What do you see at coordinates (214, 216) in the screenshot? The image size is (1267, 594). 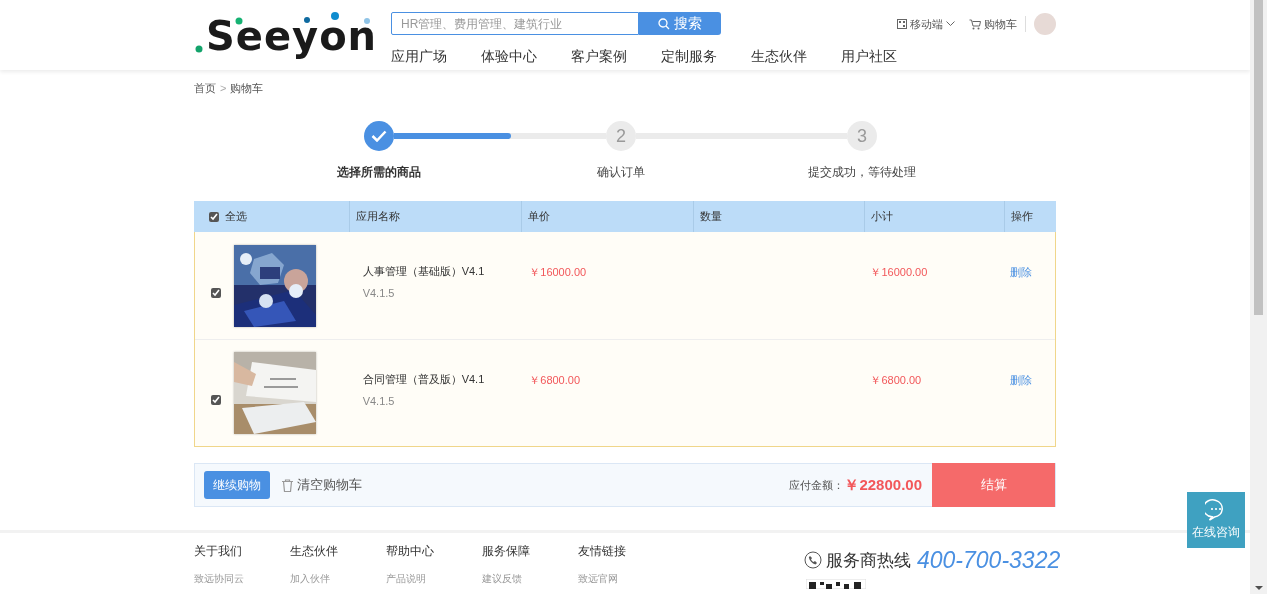 I see `select-all-checkbox` at bounding box center [214, 216].